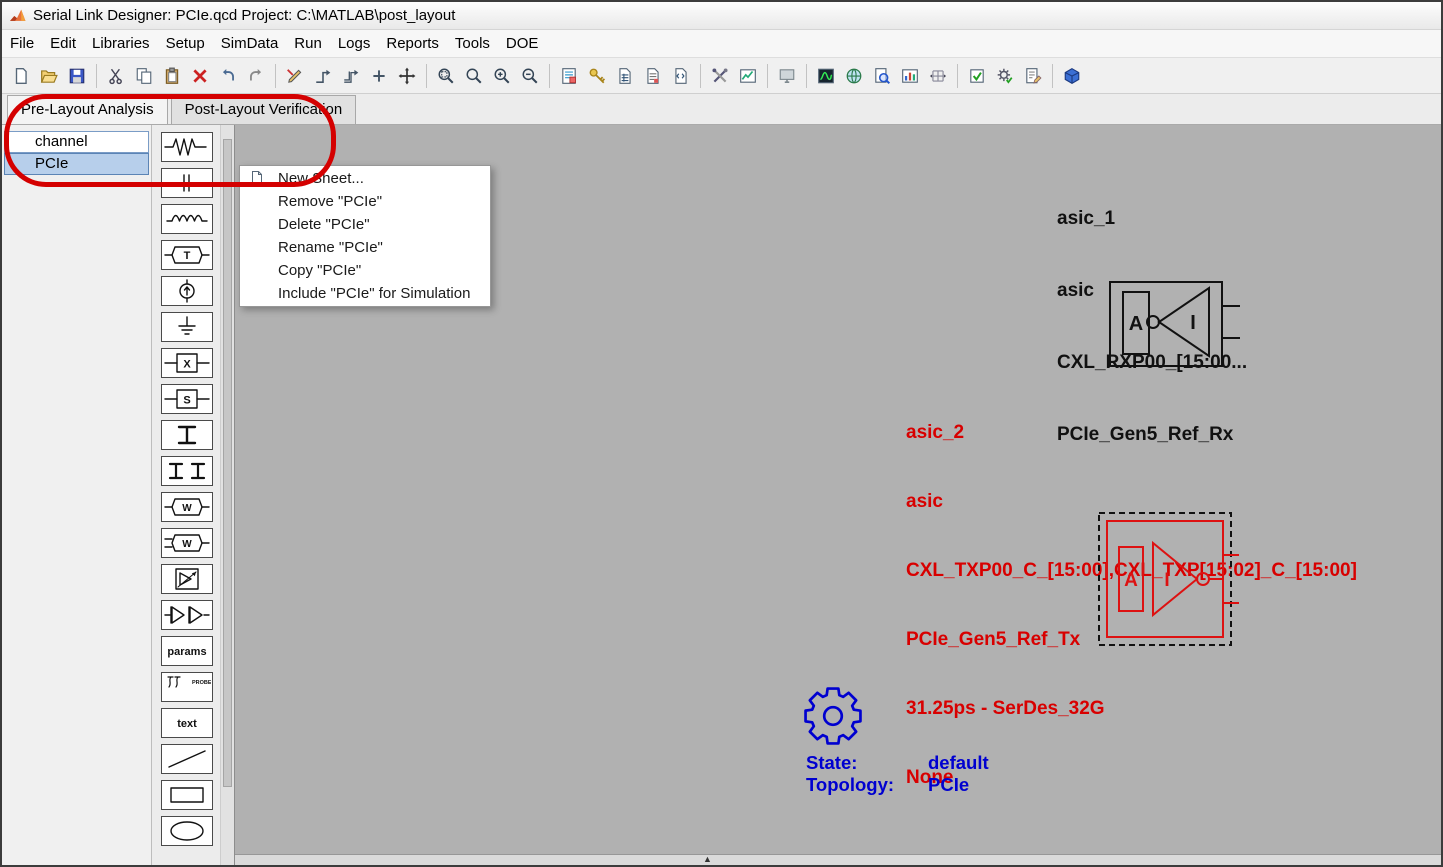 Image resolution: width=1443 pixels, height=867 pixels. What do you see at coordinates (87, 109) in the screenshot?
I see `tab-pre-layout-analysis: Pre-Layout Analysis` at bounding box center [87, 109].